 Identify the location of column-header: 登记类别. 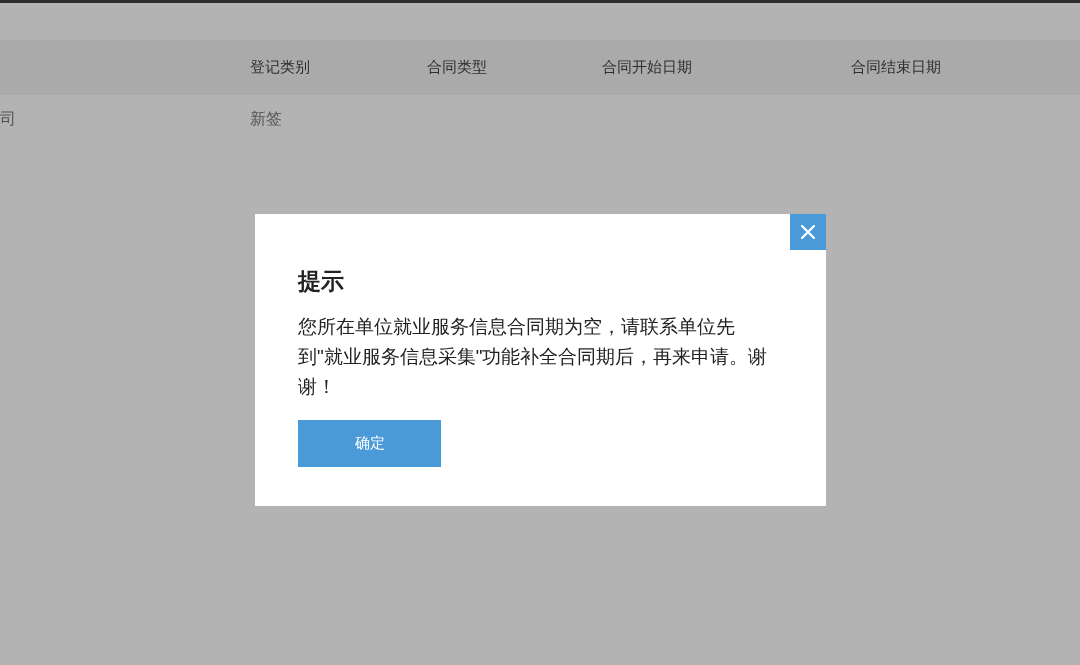
(280, 67).